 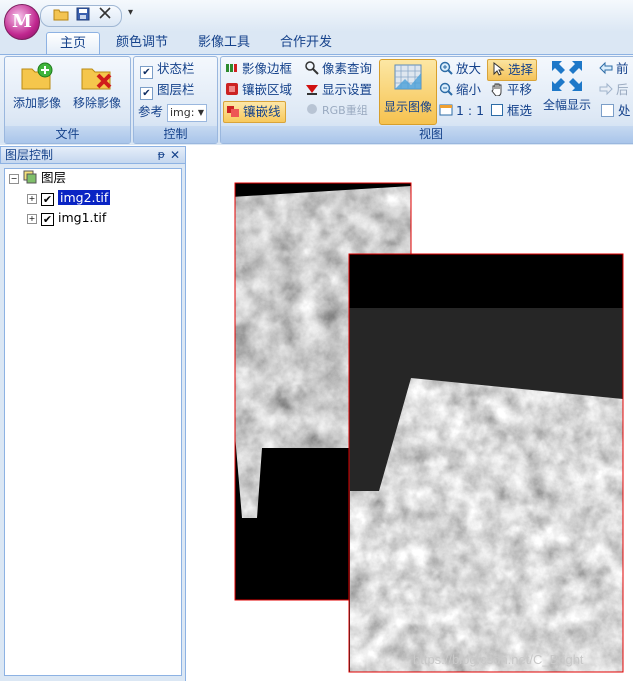 I want to click on watermark-text: https://blog.csdn.net/C_Bright, so click(x=498, y=659).